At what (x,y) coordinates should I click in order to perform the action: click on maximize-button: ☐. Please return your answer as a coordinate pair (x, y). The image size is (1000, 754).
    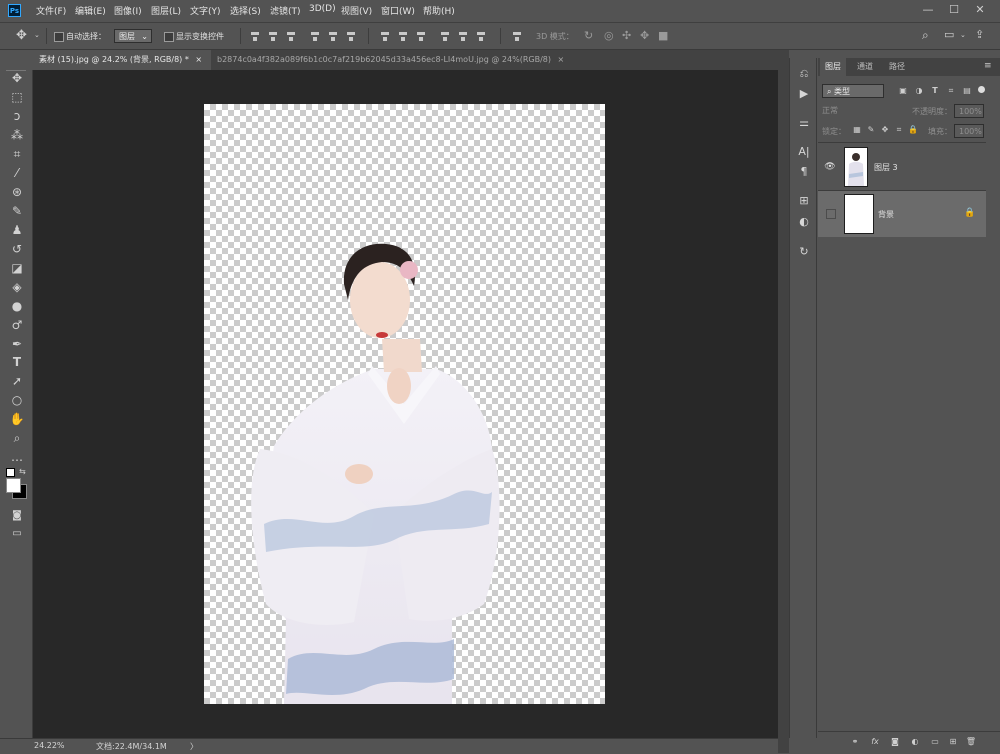
    Looking at the image, I should click on (954, 10).